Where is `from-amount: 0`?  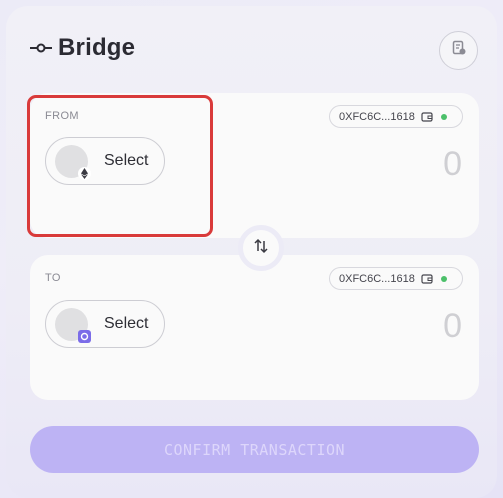 from-amount: 0 is located at coordinates (452, 164).